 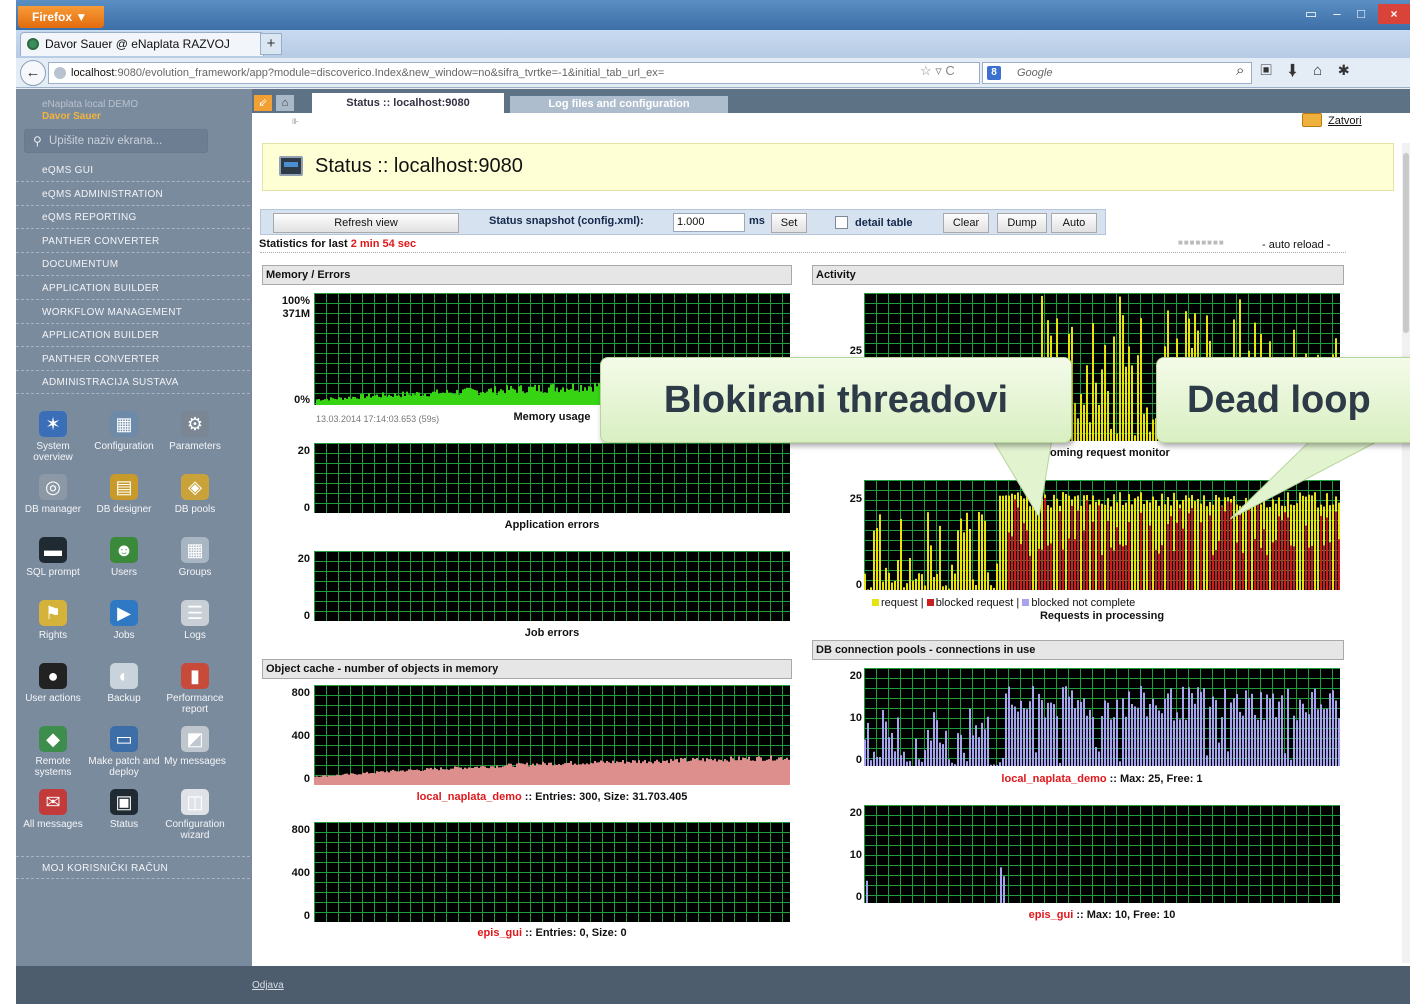 What do you see at coordinates (285, 103) in the screenshot?
I see `home-icon: ⌂` at bounding box center [285, 103].